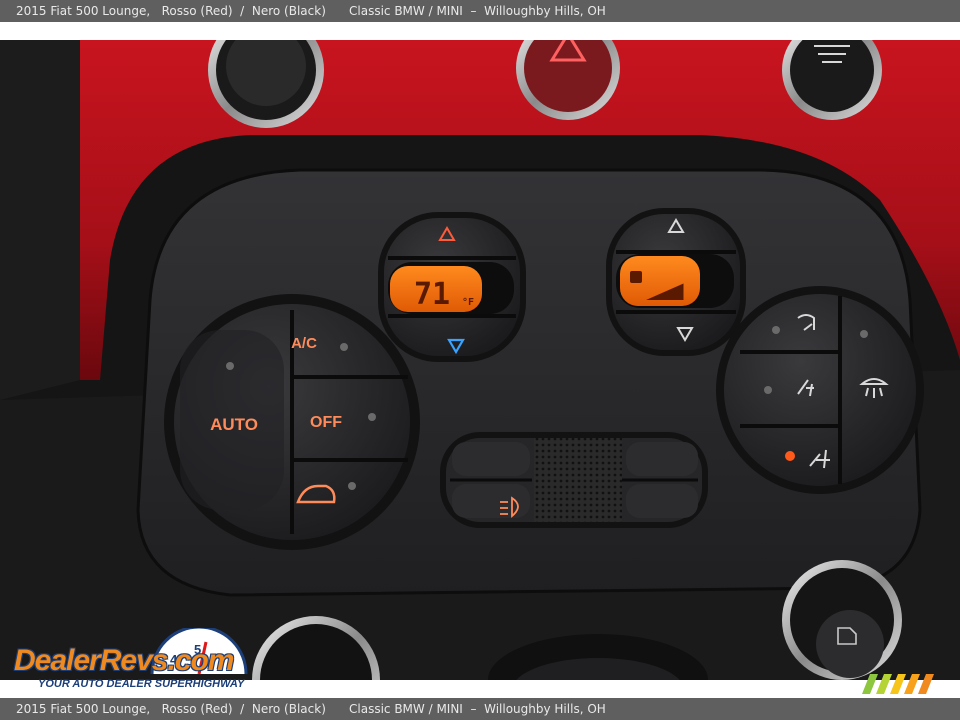 The width and height of the screenshot is (960, 720). Describe the element at coordinates (662, 501) in the screenshot. I see `bottom-right-switch` at that location.